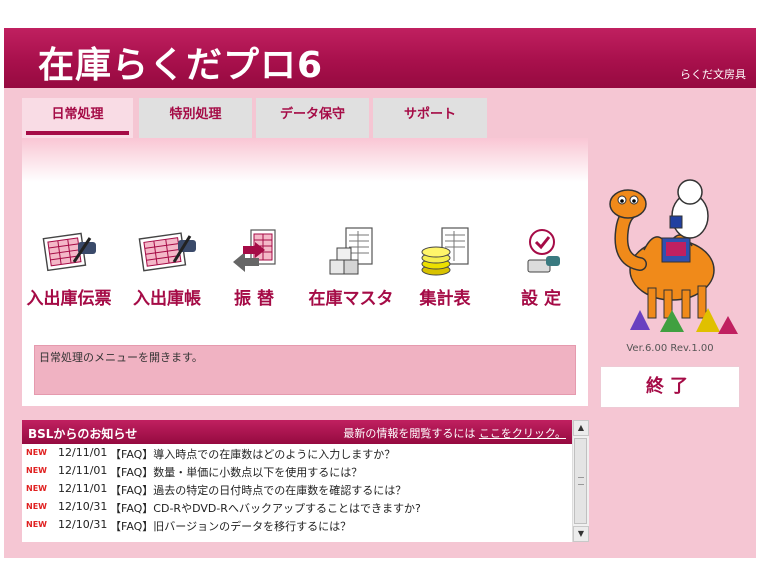  I want to click on menu-item-stock-master: 在庫マスタ, so click(351, 272).